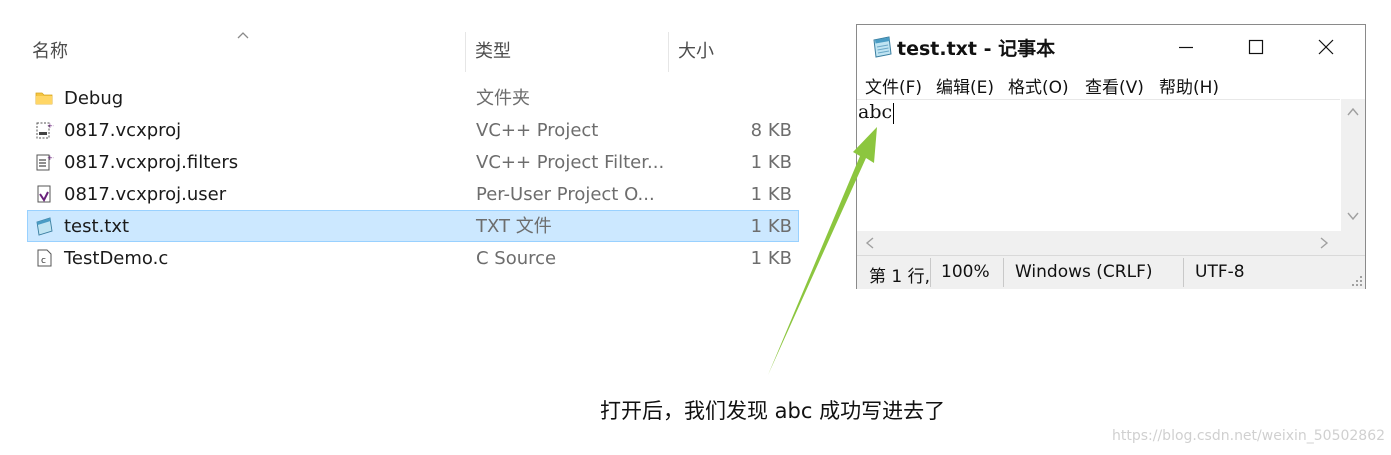  I want to click on file-name: 0817.vcxproj, so click(123, 130).